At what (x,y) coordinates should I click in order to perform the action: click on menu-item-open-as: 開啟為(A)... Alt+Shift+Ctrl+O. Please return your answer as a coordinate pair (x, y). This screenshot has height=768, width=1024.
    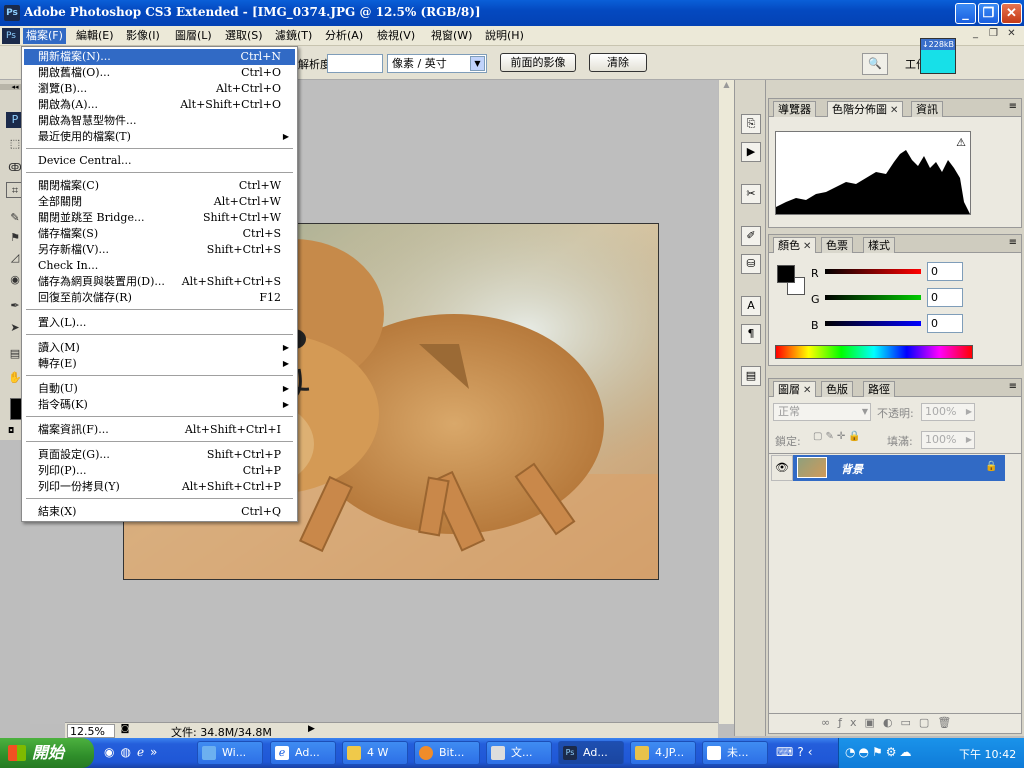
    Looking at the image, I should click on (159, 105).